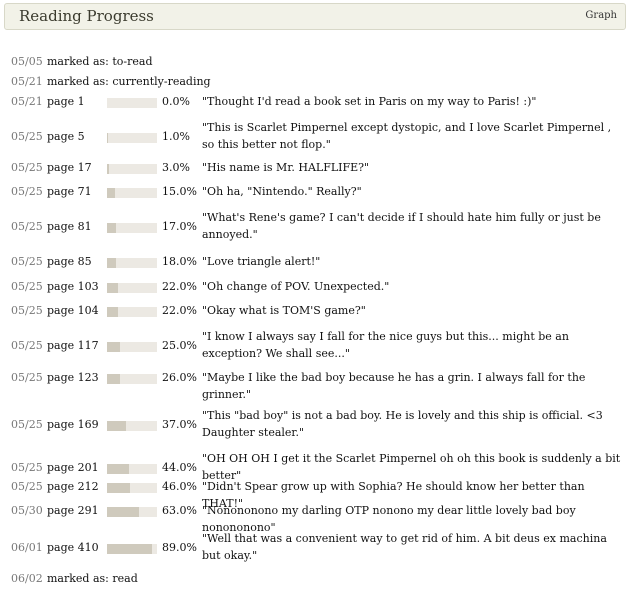 The image size is (640, 594). I want to click on progress-percent: 17.0%, so click(179, 226).